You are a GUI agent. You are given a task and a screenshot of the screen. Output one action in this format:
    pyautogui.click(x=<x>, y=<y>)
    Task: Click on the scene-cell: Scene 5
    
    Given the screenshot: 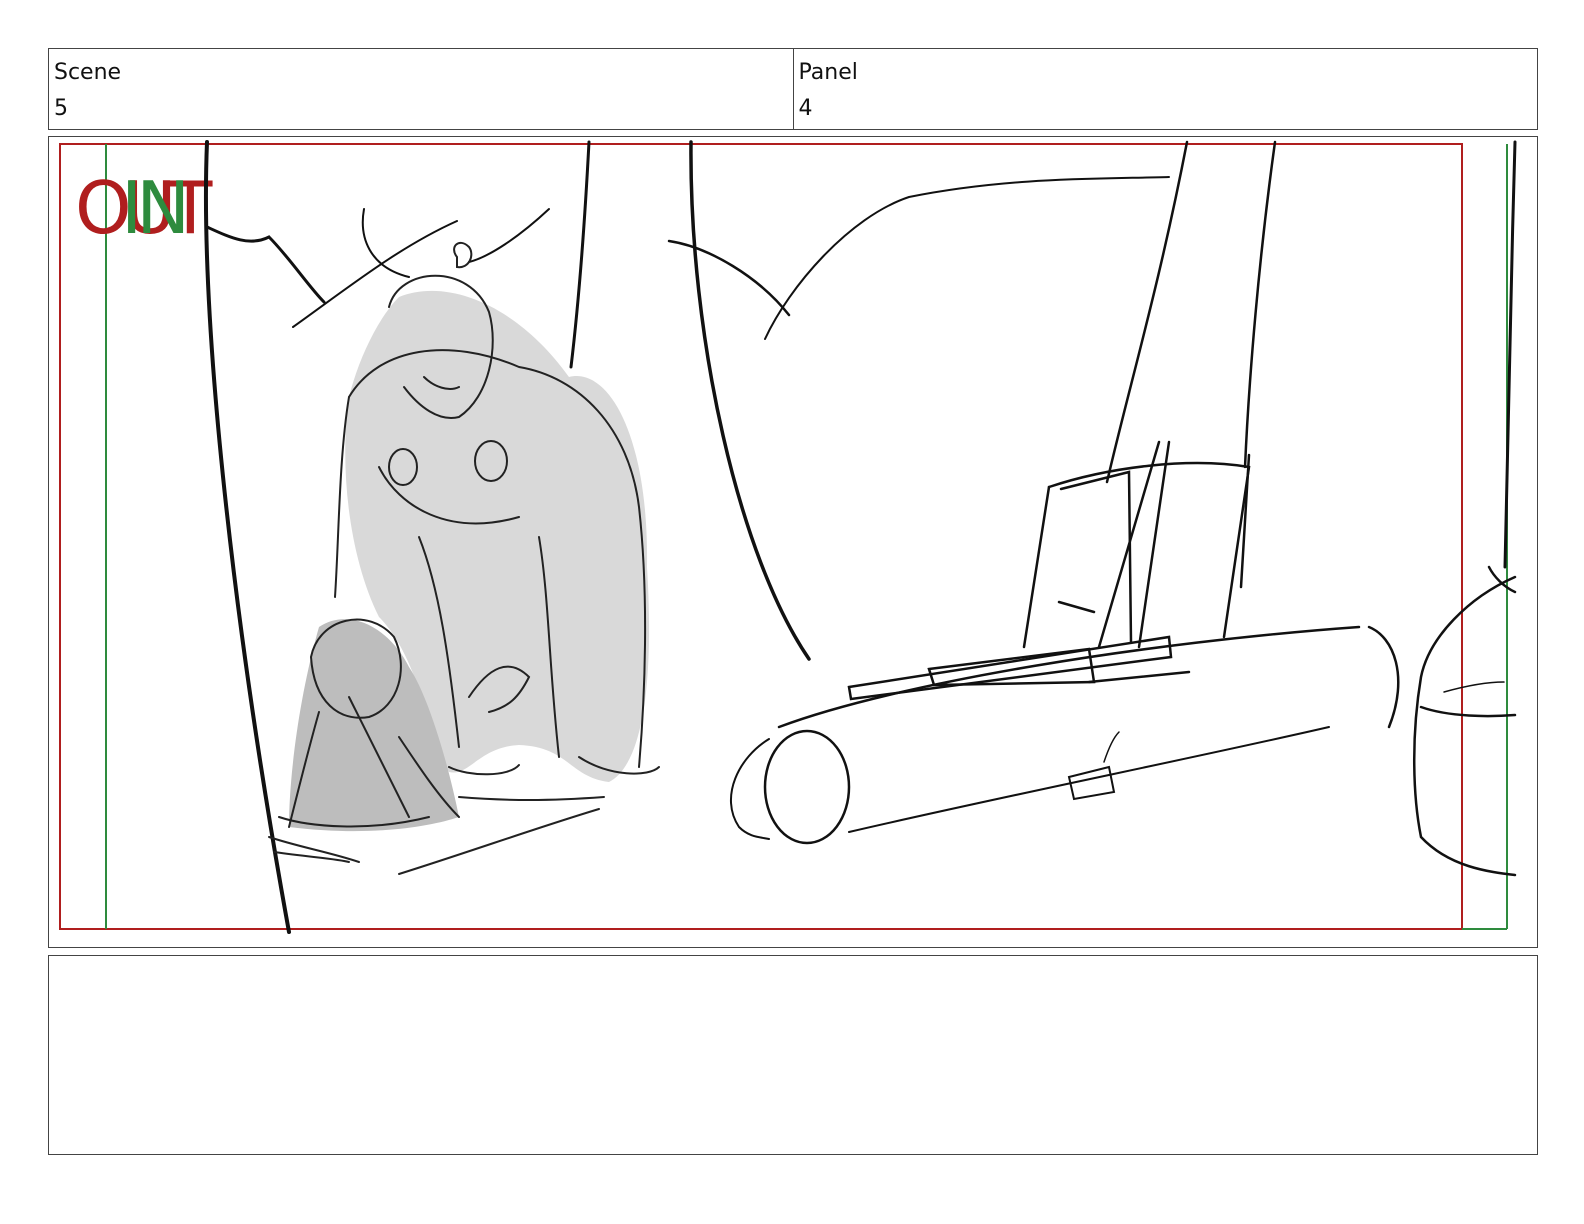 What is the action you would take?
    pyautogui.click(x=421, y=89)
    